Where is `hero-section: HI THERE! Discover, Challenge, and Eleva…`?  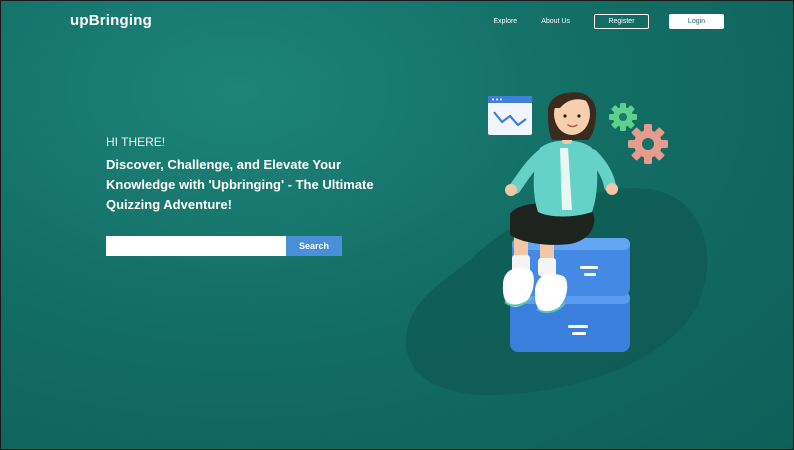
hero-section: HI THERE! Discover, Challenge, and Eleva… is located at coordinates (241, 175).